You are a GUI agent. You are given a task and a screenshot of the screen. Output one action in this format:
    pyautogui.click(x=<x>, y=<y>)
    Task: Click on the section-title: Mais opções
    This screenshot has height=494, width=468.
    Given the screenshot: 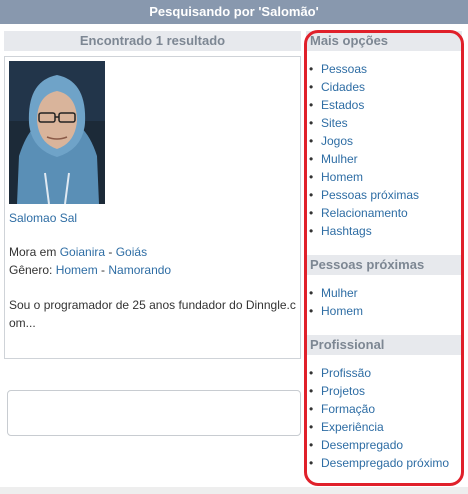 What is the action you would take?
    pyautogui.click(x=384, y=41)
    